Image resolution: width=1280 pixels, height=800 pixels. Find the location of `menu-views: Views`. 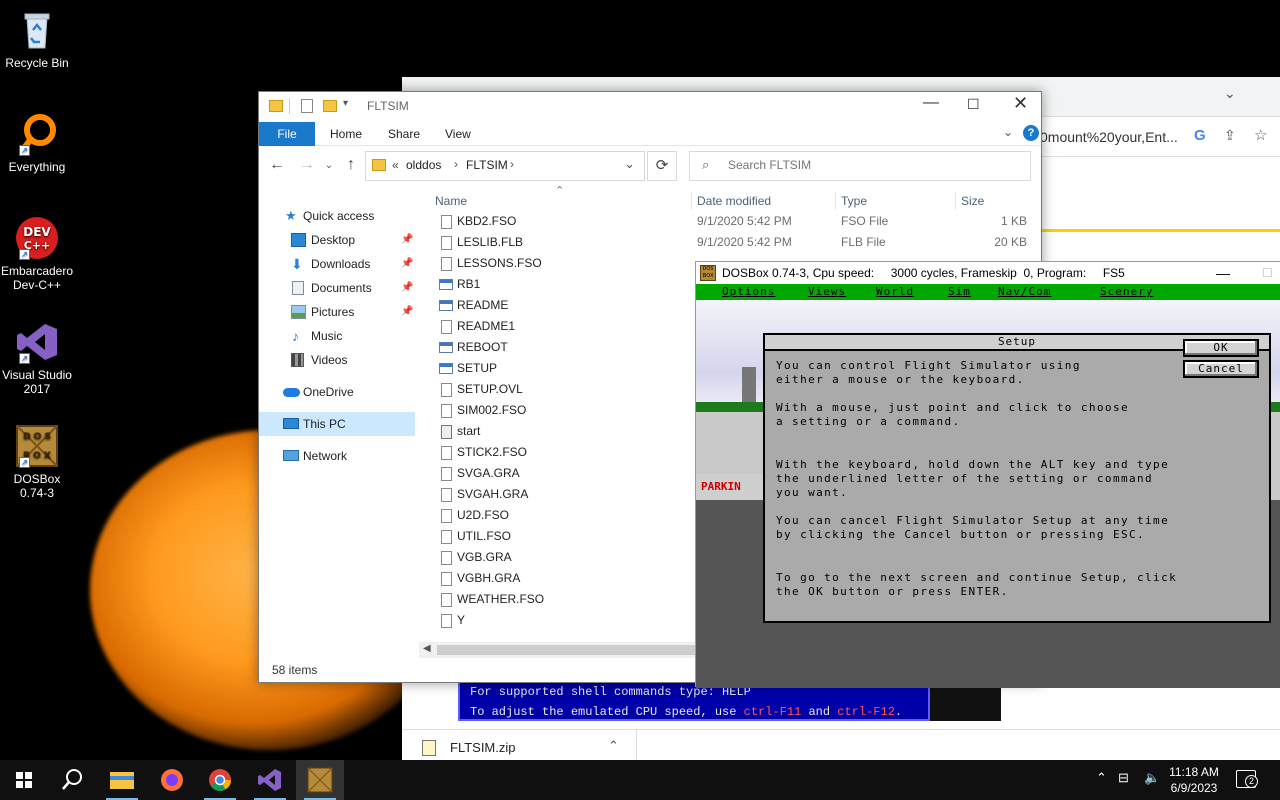

menu-views: Views is located at coordinates (827, 292).